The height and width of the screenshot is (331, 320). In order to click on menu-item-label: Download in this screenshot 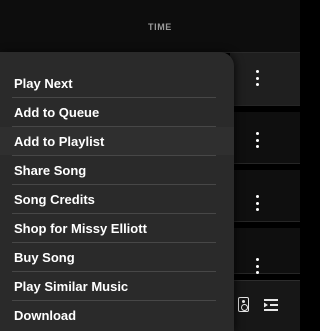, I will do `click(45, 315)`.